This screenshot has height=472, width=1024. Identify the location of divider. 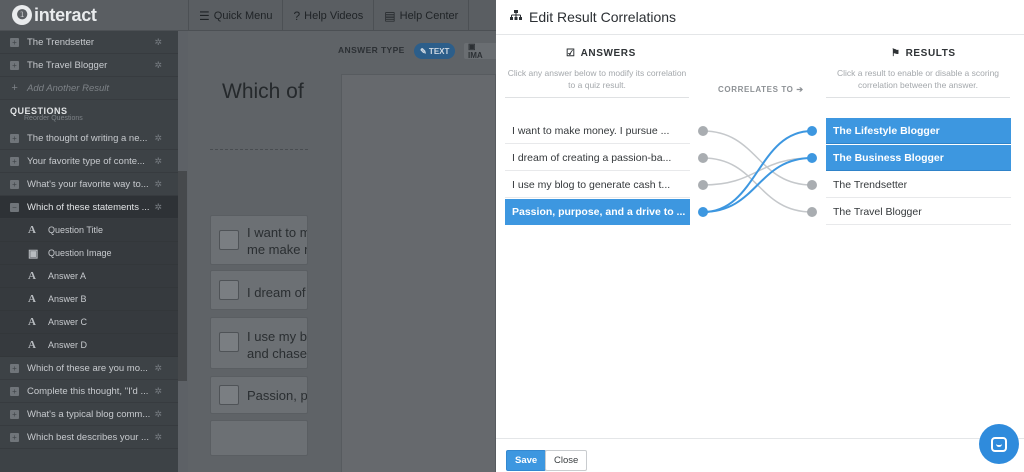
(259, 149).